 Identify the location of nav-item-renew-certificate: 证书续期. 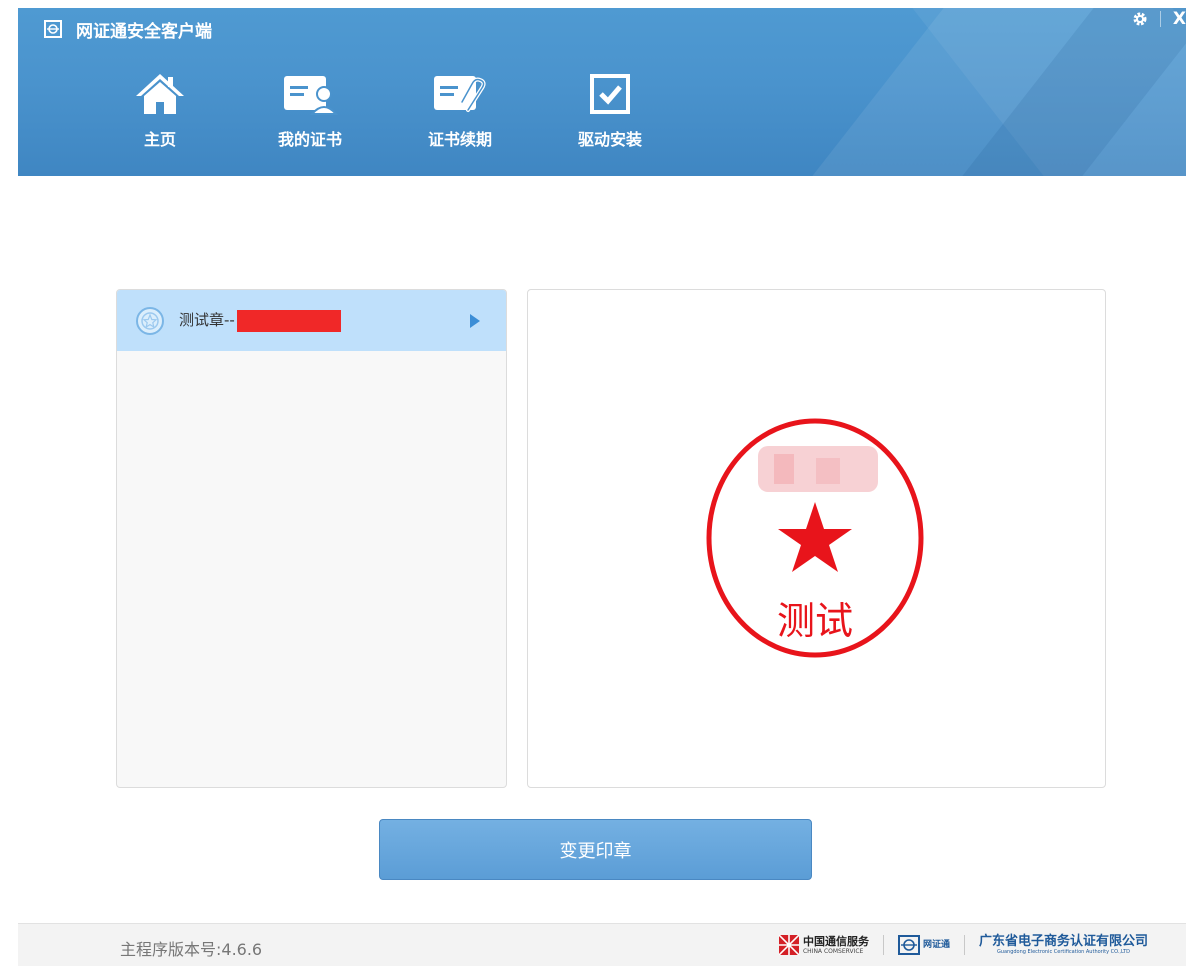
(460, 111).